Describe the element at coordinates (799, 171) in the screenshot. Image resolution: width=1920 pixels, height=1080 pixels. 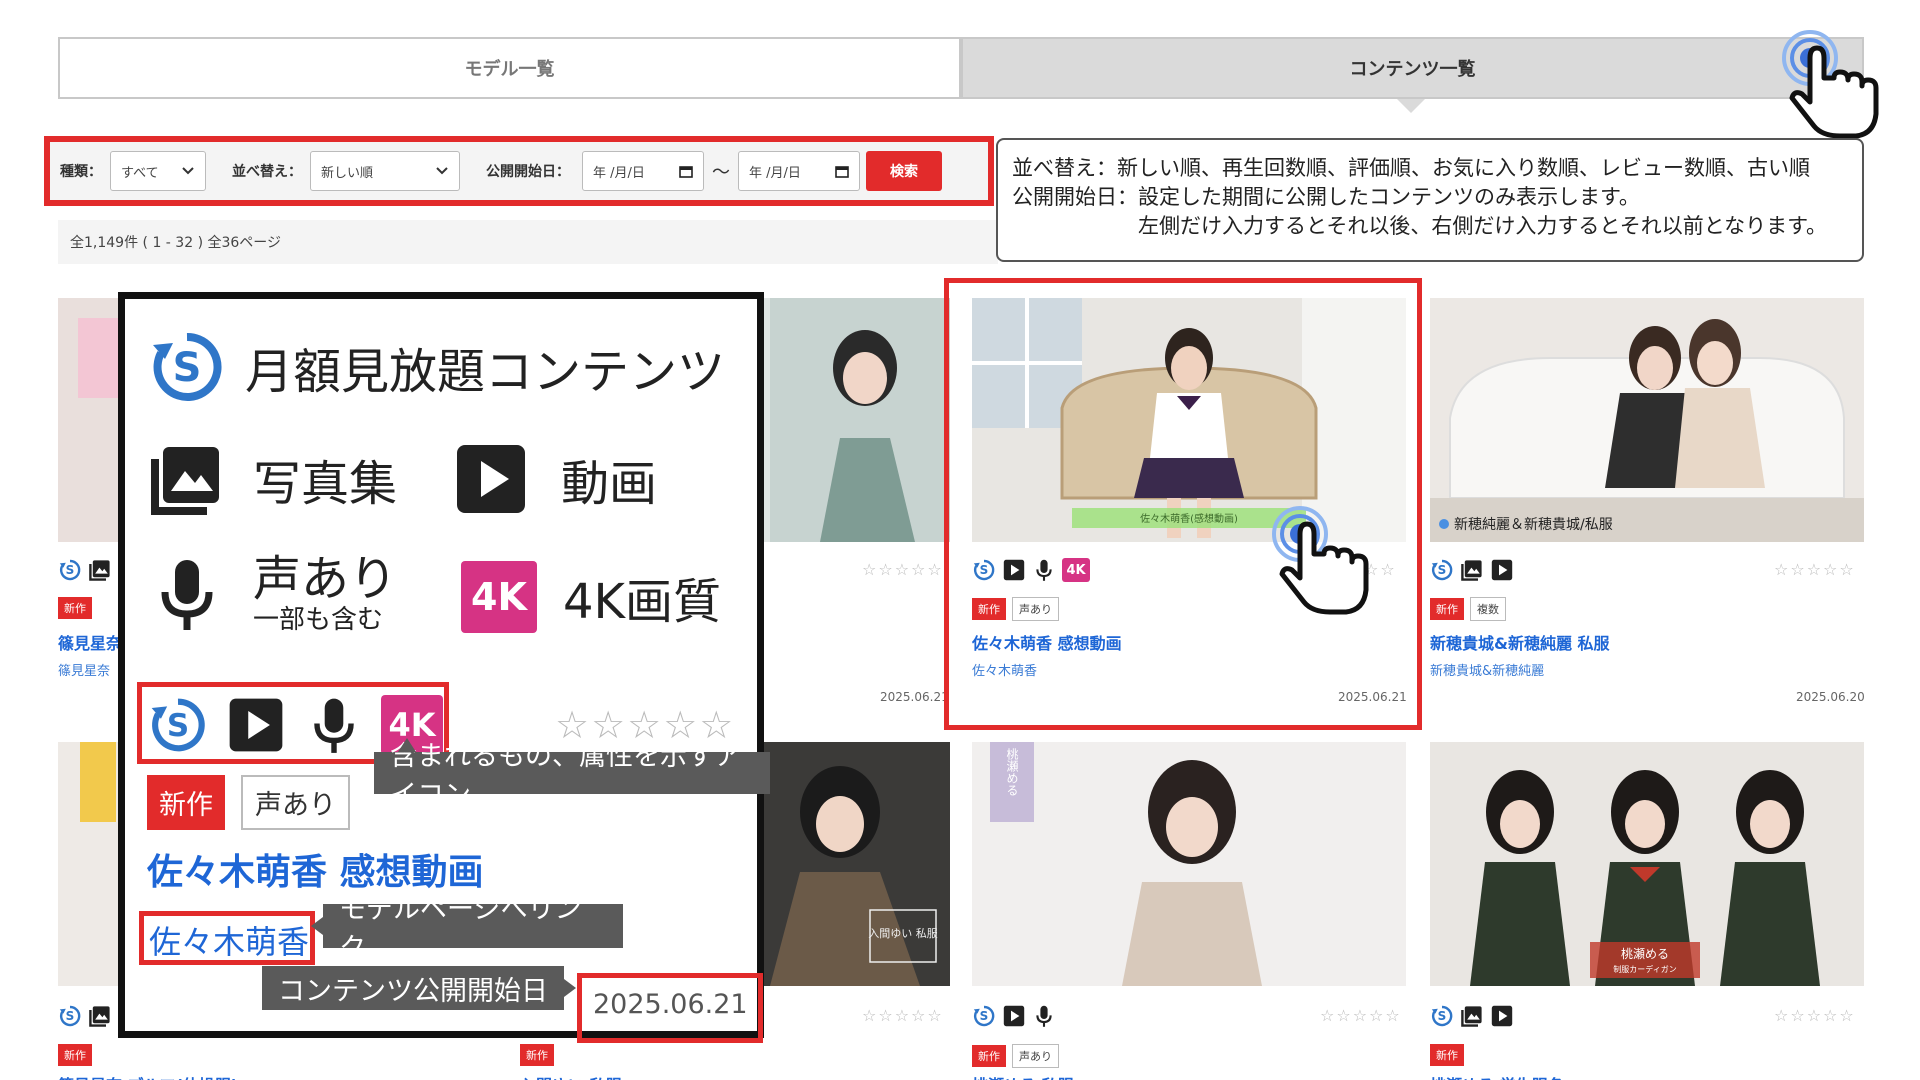
I see `date-to-input: 年 /月/日` at that location.